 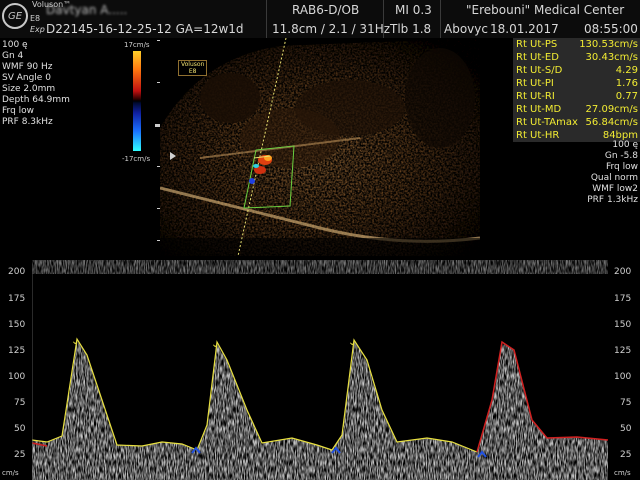 What do you see at coordinates (145, 29) in the screenshot?
I see `patient-id-line: D22145-16-12-25-12 GA=12w1d` at bounding box center [145, 29].